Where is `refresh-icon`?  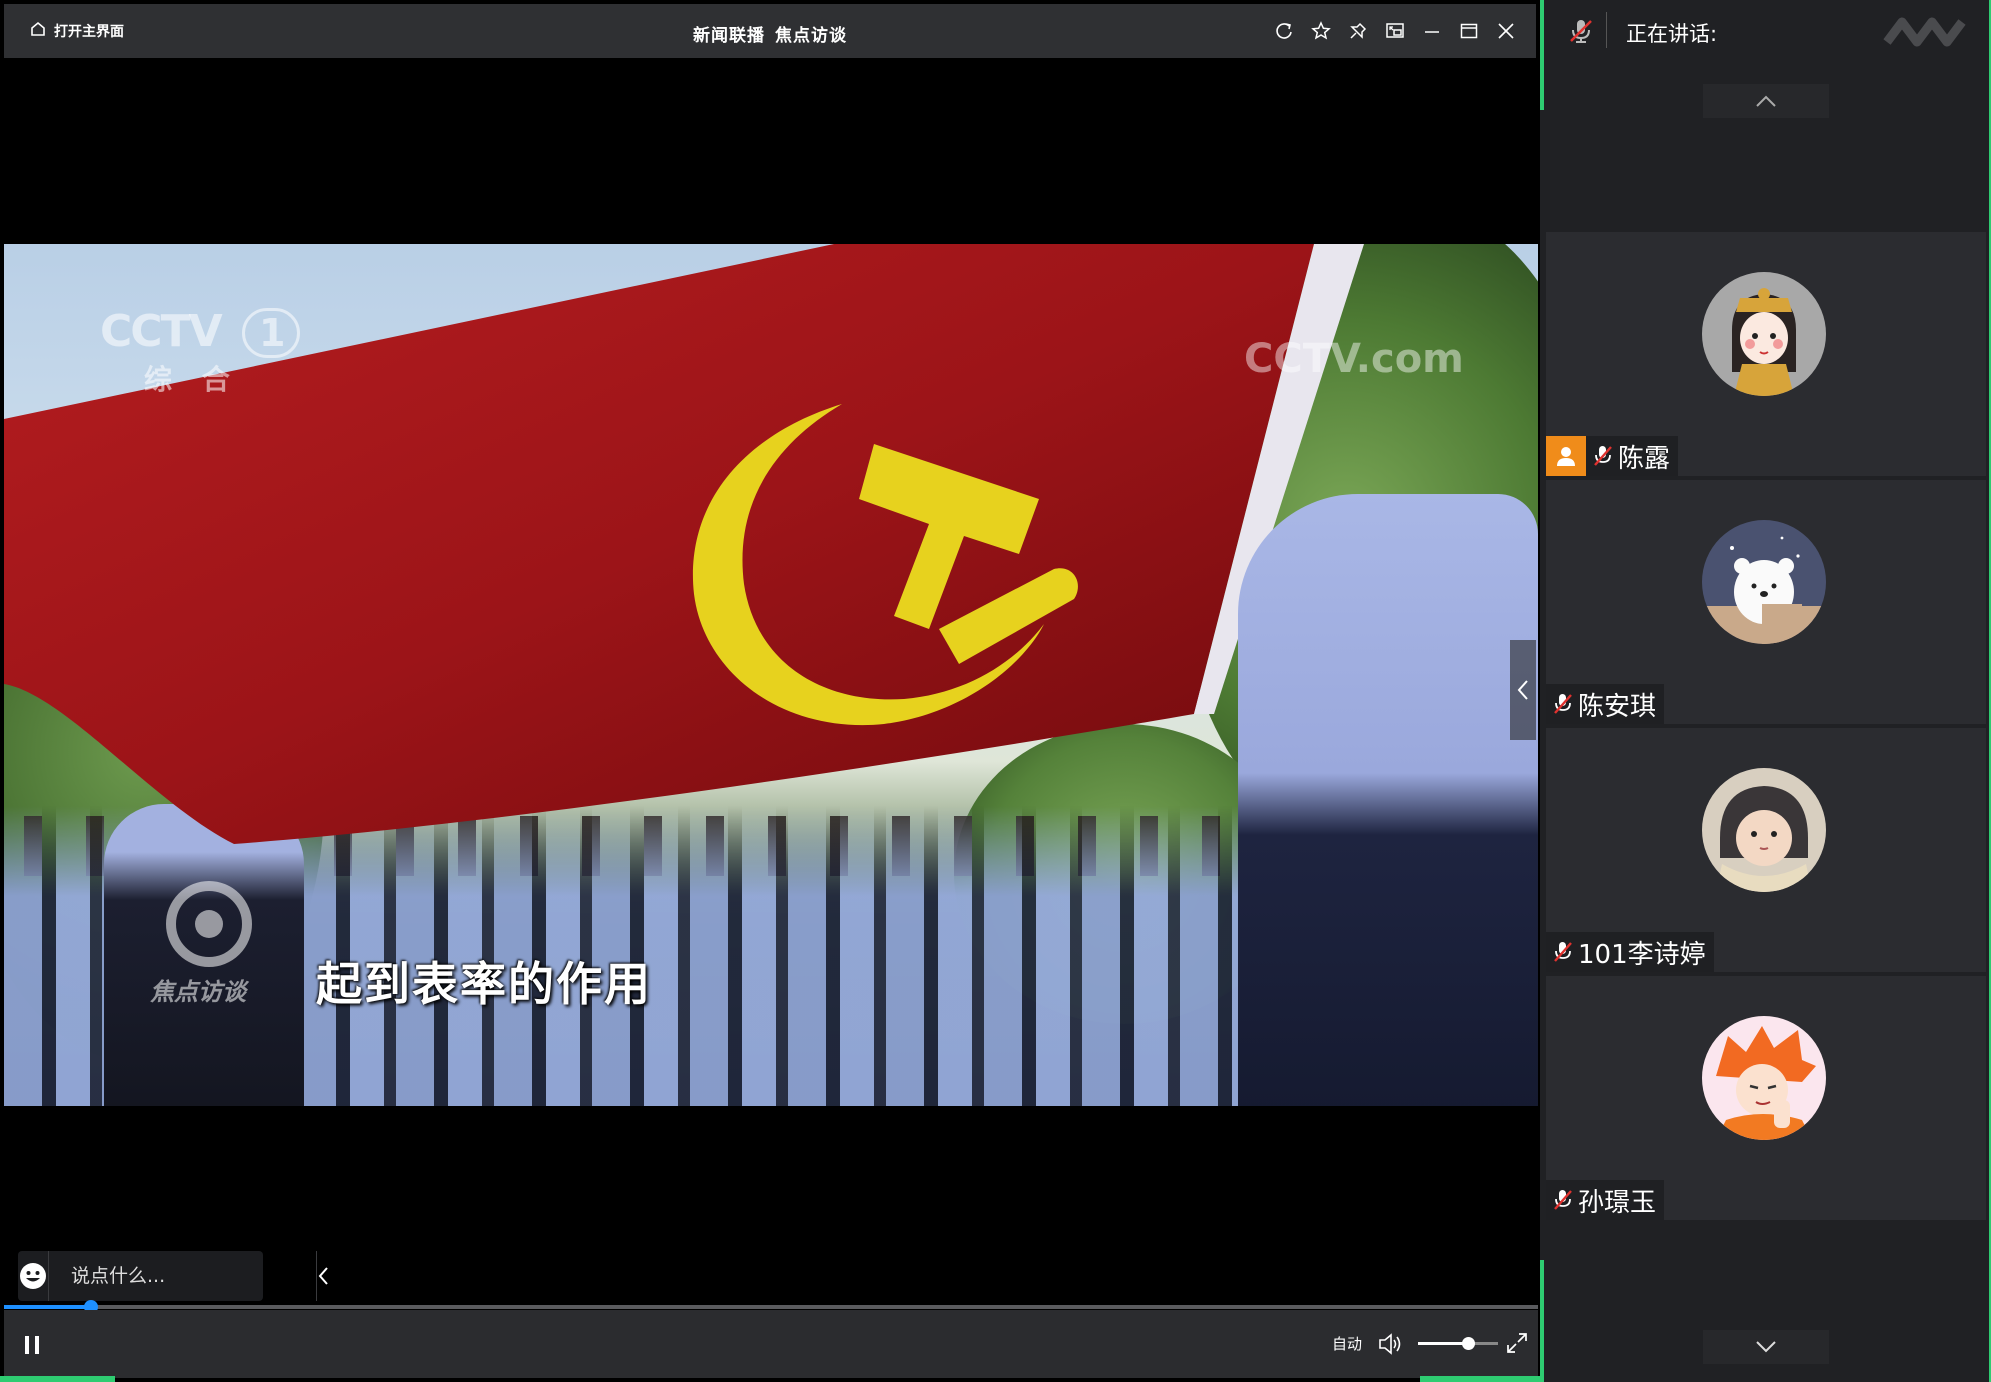
refresh-icon is located at coordinates (1284, 31).